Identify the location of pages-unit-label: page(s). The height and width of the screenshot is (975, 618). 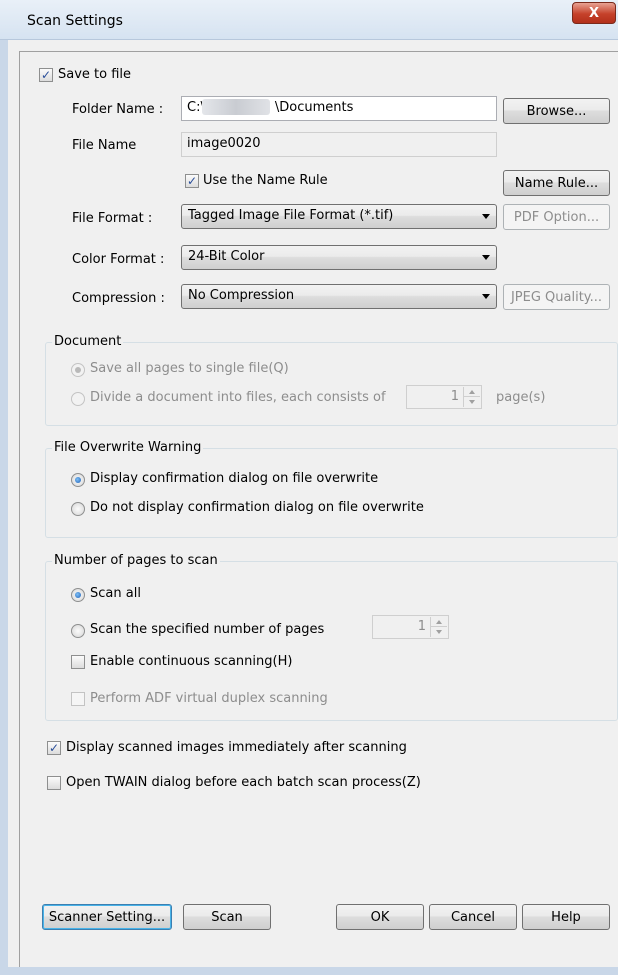
(521, 397).